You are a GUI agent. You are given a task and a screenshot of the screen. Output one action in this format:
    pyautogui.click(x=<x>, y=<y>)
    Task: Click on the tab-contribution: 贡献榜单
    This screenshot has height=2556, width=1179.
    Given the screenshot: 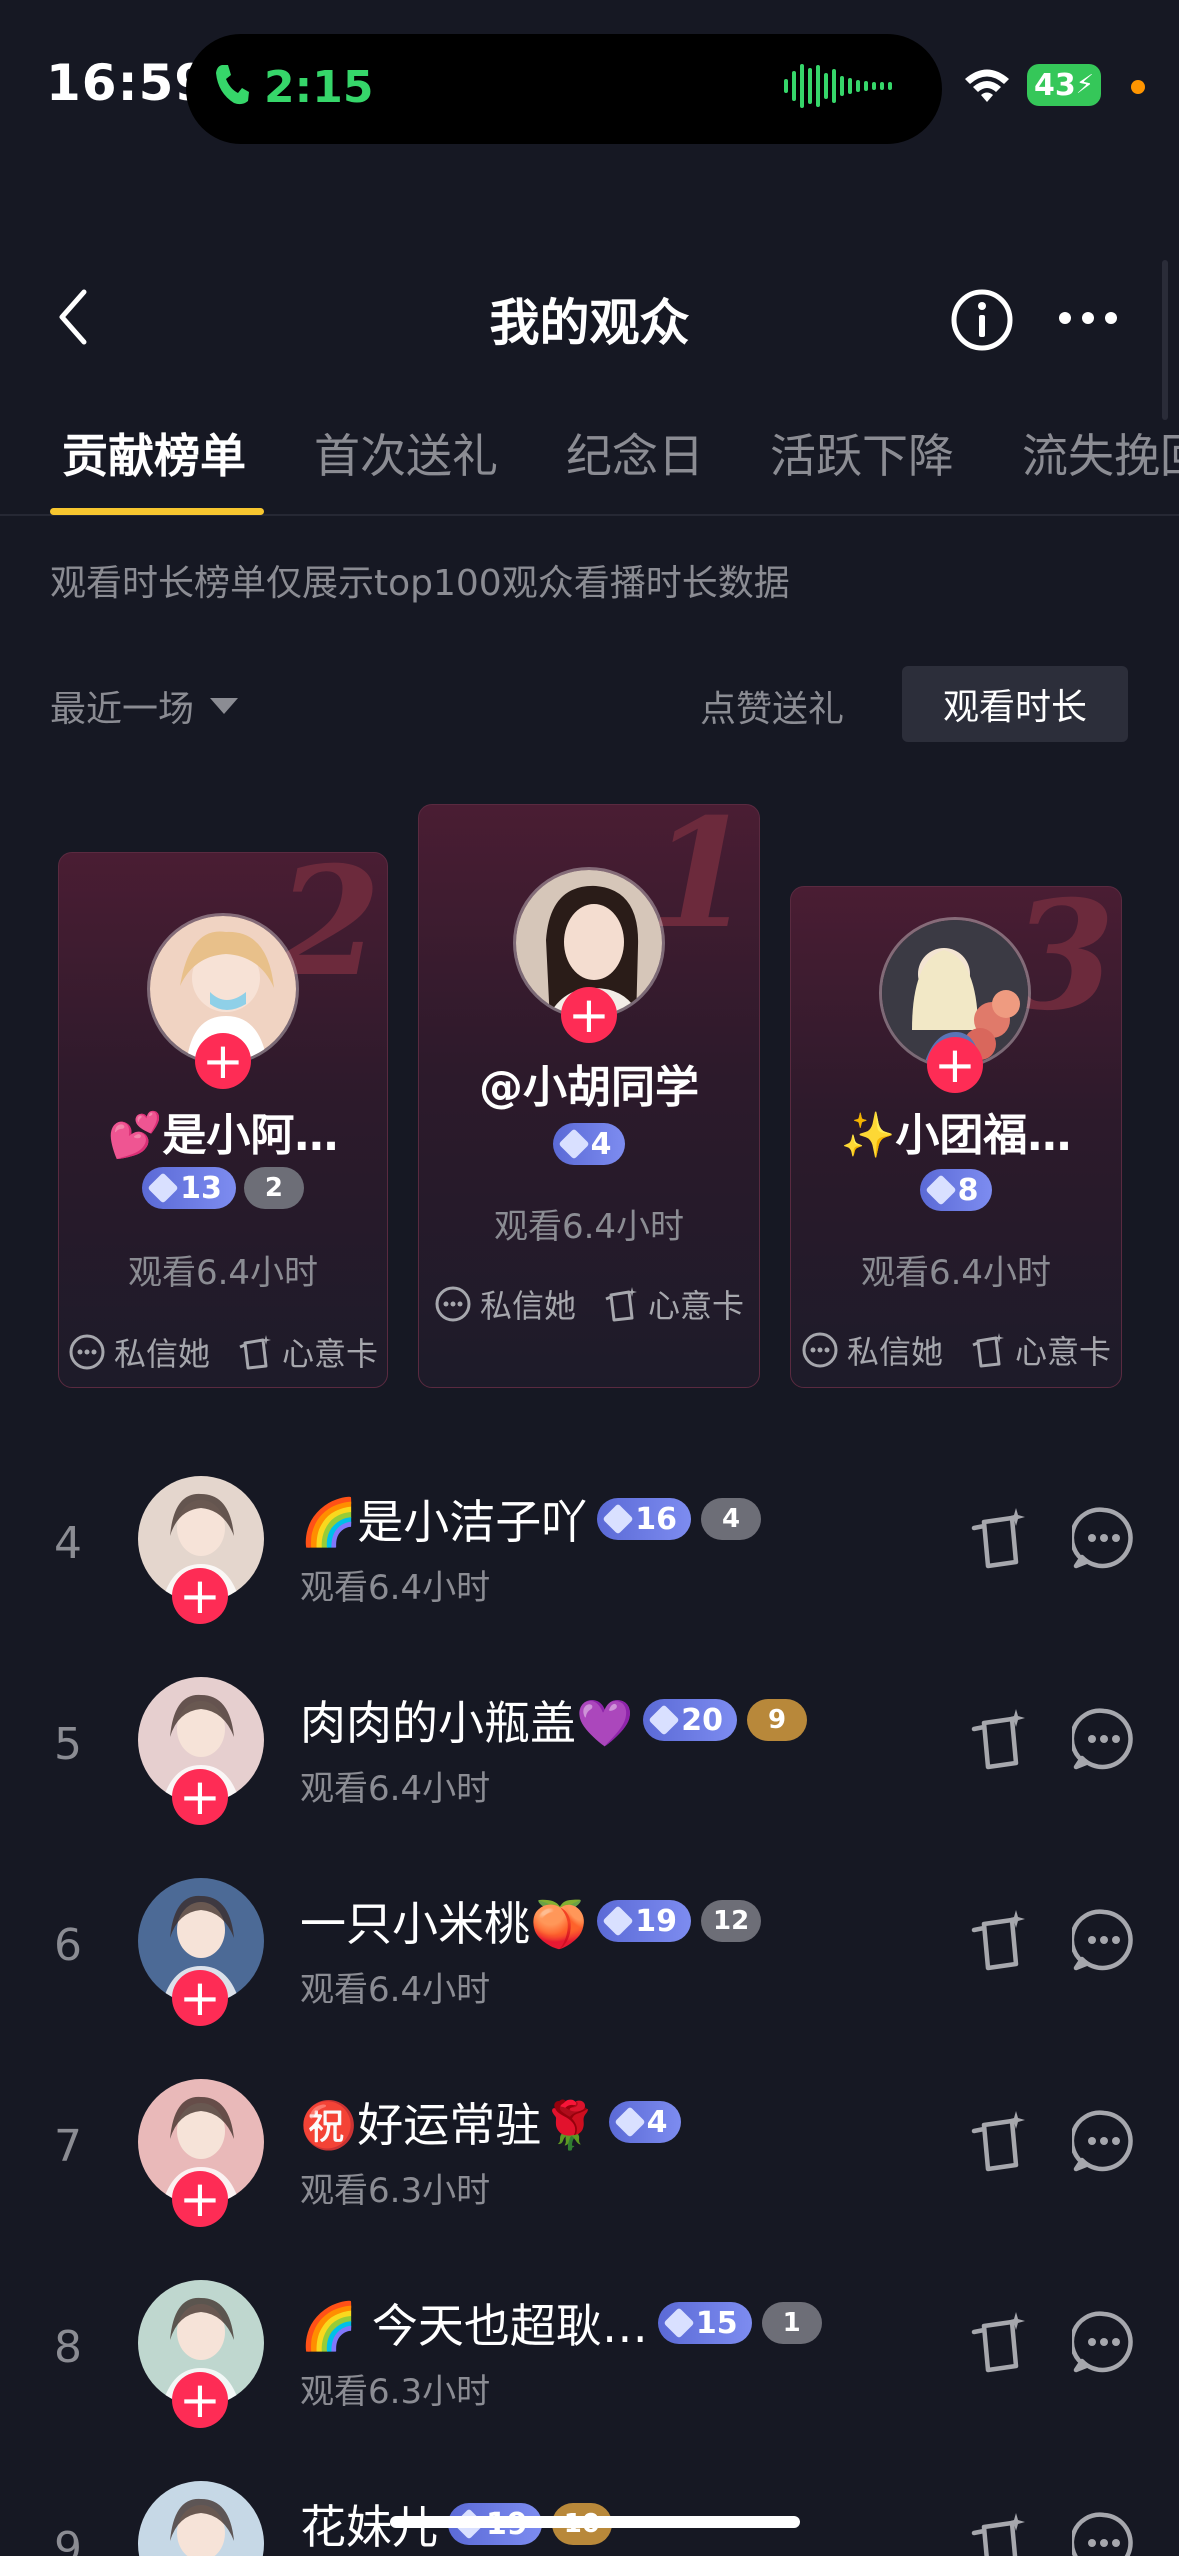 What is the action you would take?
    pyautogui.click(x=154, y=453)
    